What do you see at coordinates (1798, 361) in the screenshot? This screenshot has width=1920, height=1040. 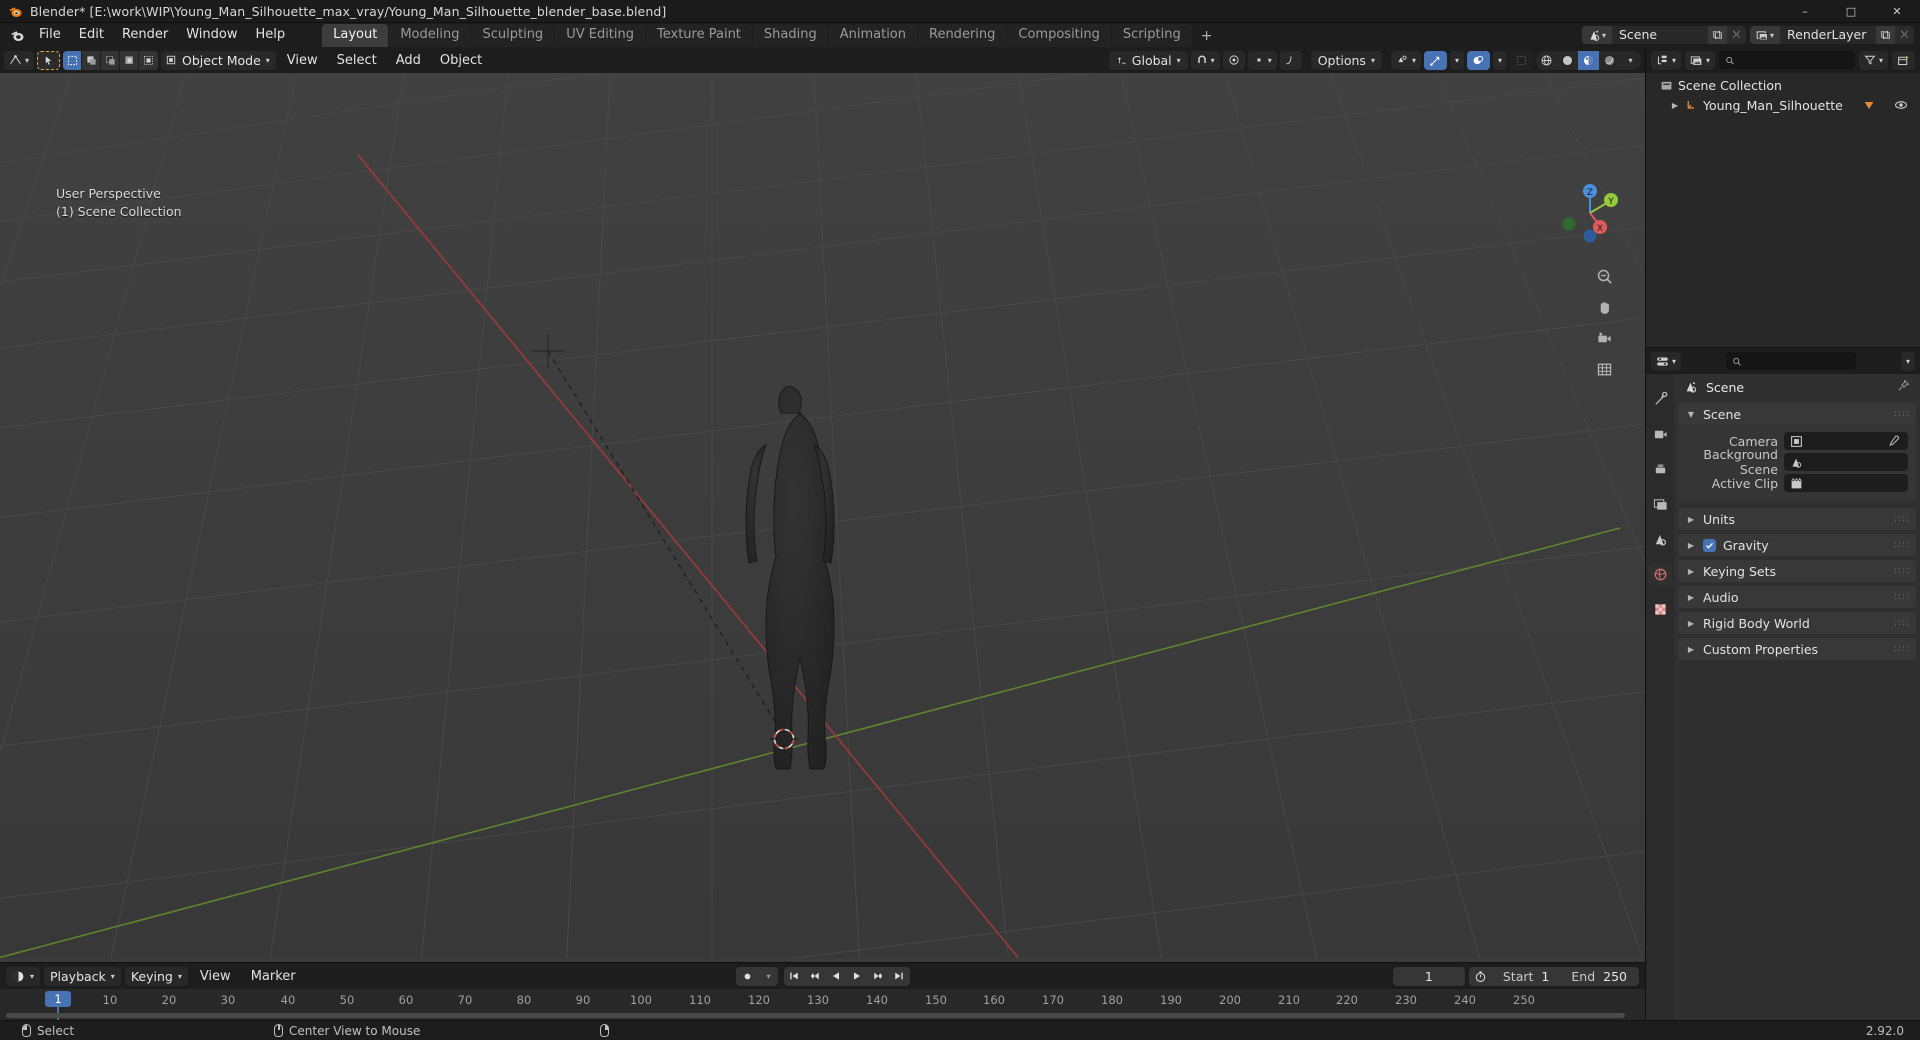 I see `properties-search-field` at bounding box center [1798, 361].